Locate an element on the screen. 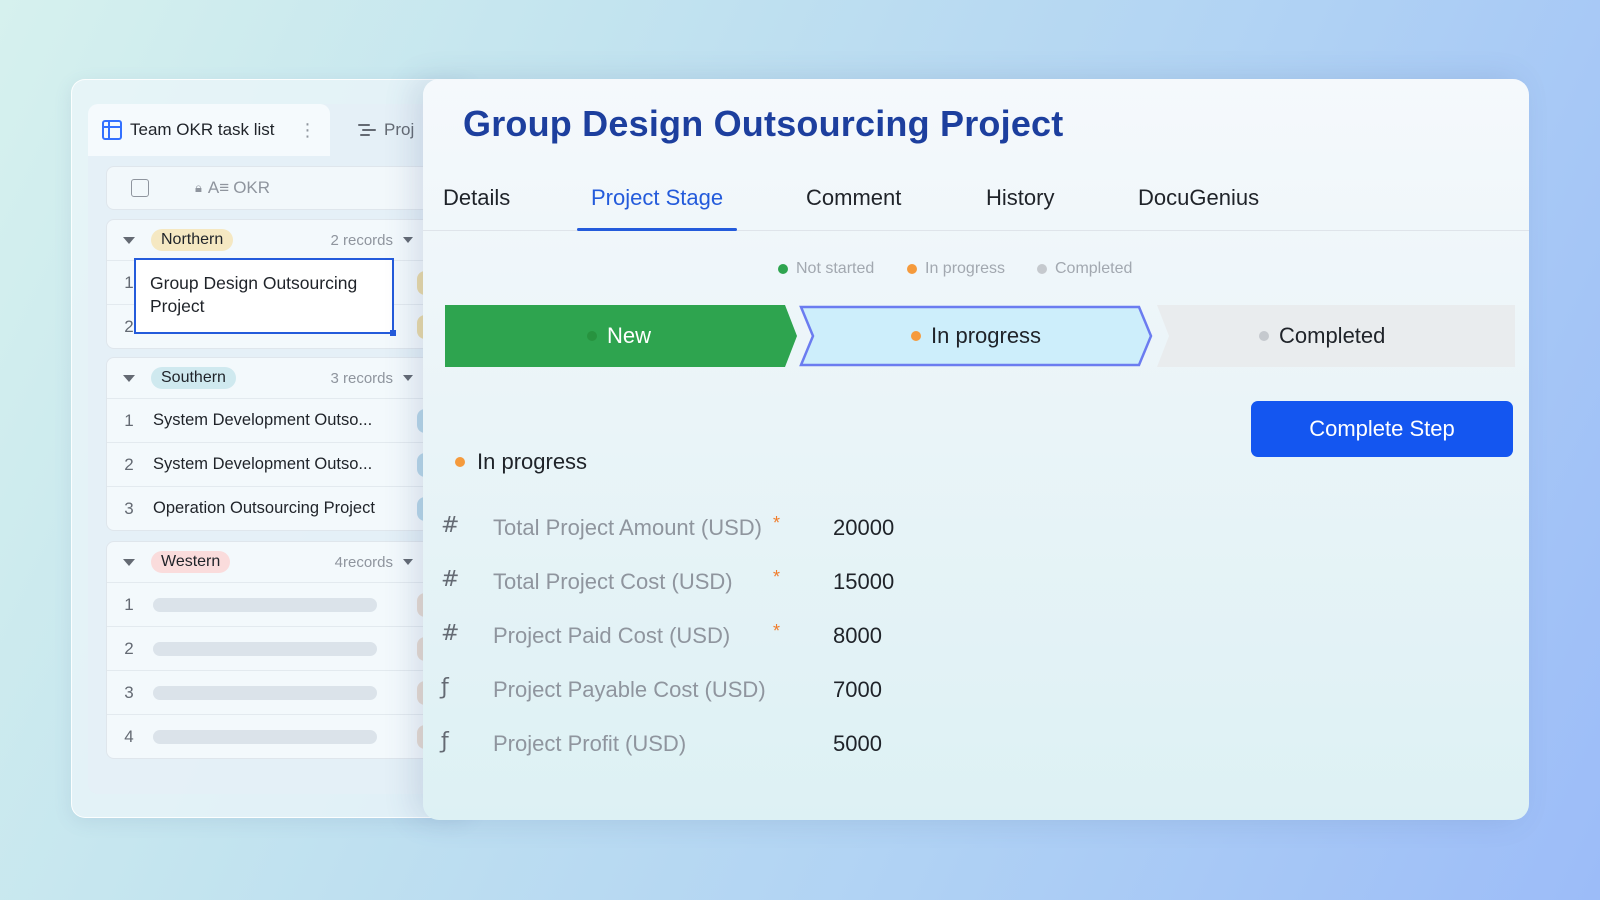  select-all-checkbox is located at coordinates (140, 188).